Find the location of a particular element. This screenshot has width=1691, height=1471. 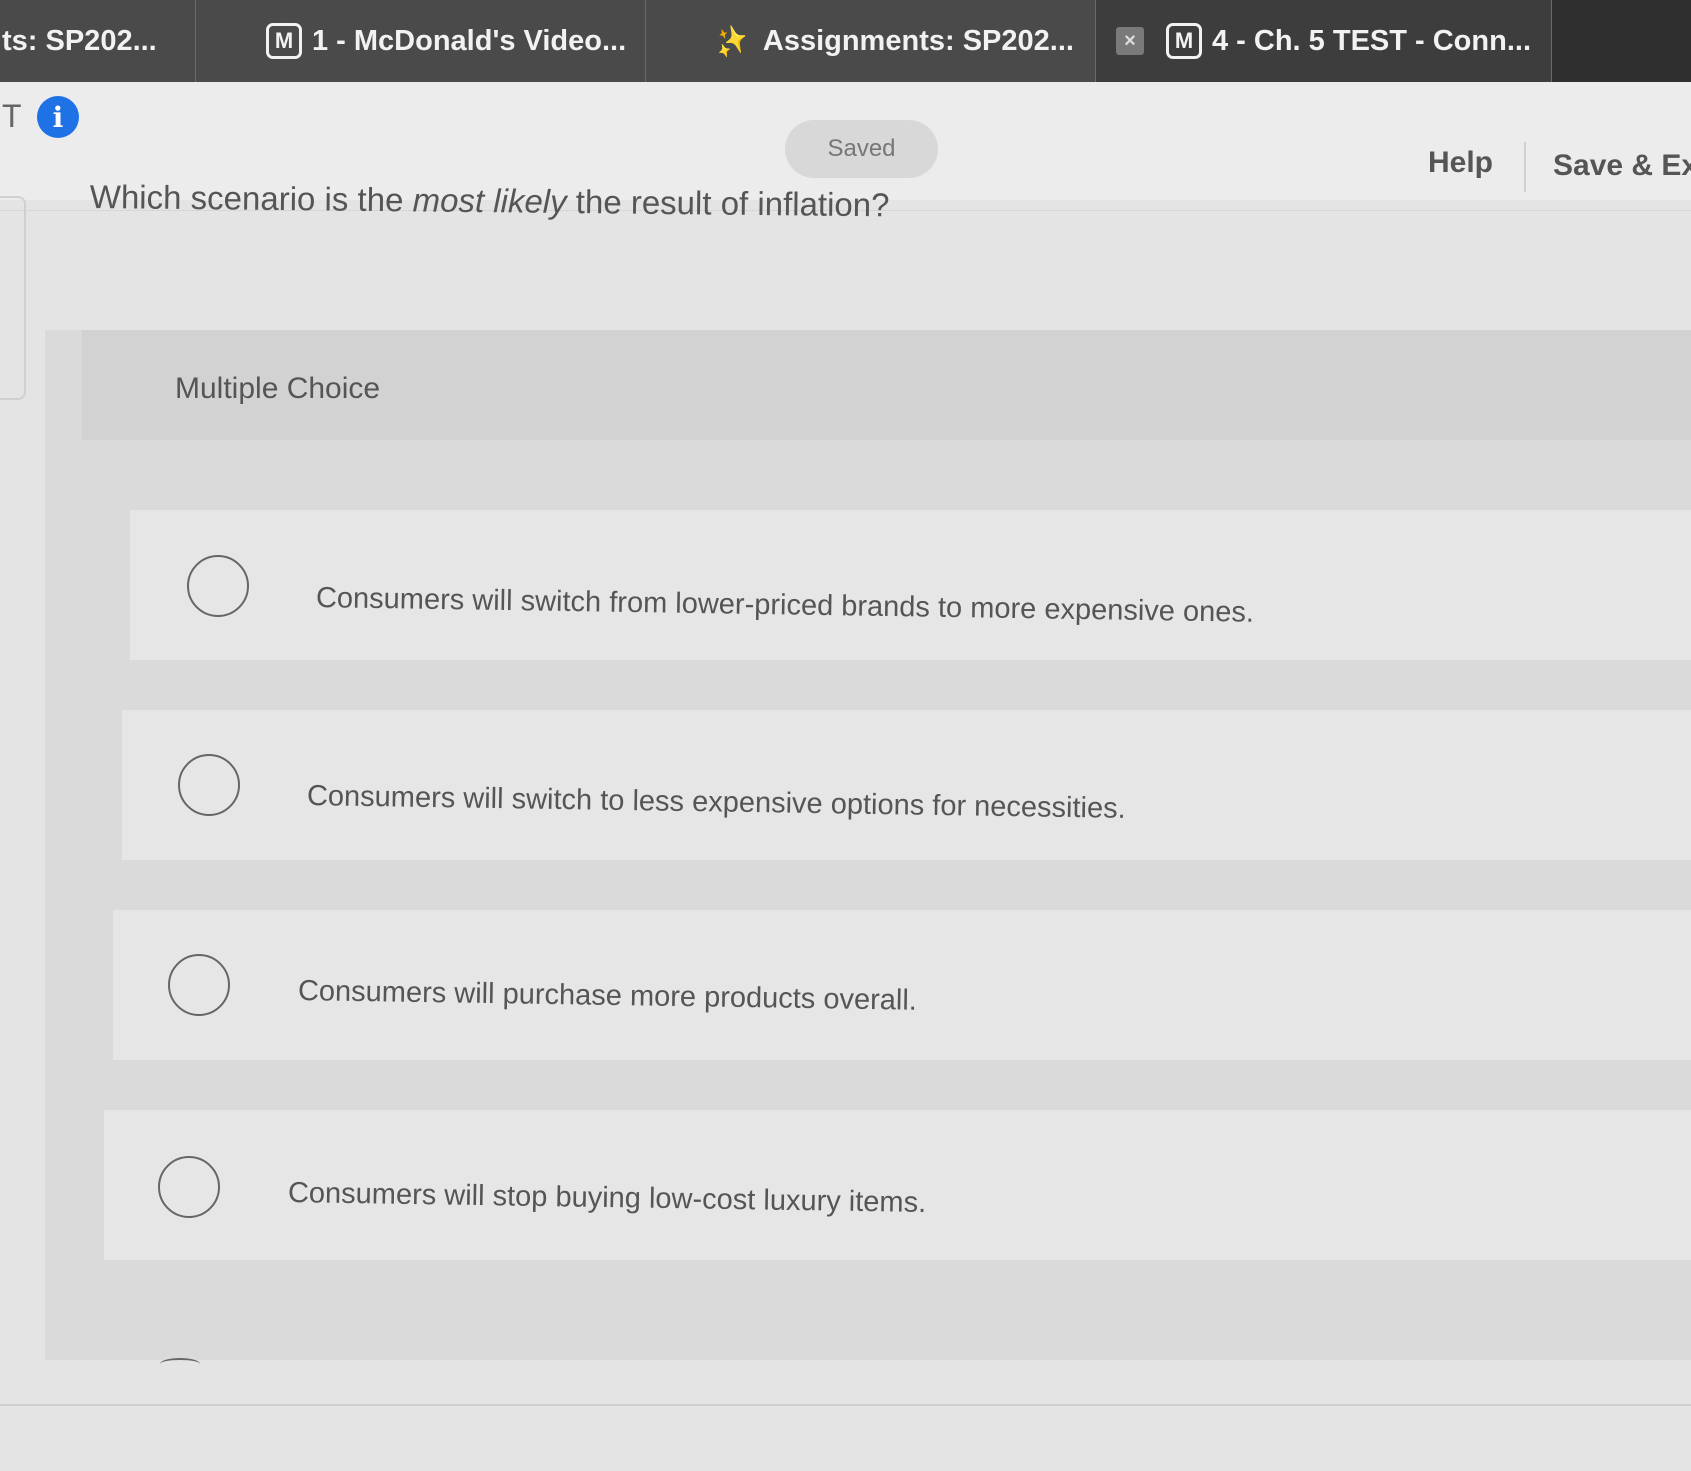

side-panel-edge is located at coordinates (13, 298).